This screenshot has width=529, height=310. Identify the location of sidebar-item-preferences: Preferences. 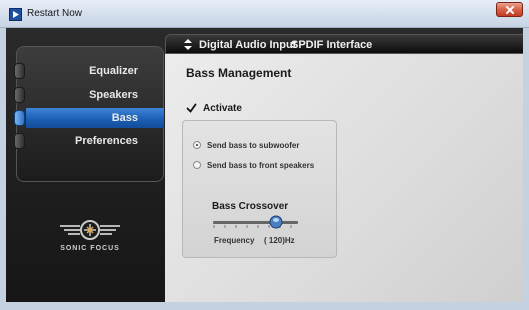
(89, 141).